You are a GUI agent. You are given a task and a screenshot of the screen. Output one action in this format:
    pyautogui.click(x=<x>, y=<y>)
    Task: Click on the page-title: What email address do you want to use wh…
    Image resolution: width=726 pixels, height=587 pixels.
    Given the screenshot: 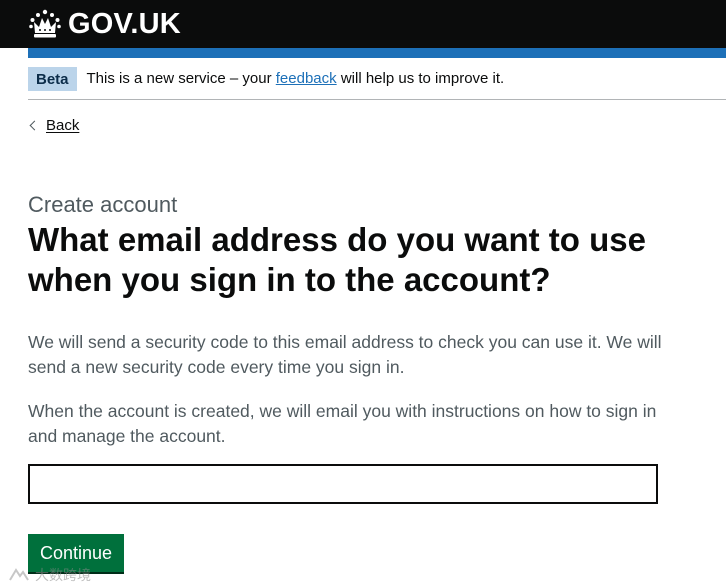 What is the action you would take?
    pyautogui.click(x=337, y=259)
    